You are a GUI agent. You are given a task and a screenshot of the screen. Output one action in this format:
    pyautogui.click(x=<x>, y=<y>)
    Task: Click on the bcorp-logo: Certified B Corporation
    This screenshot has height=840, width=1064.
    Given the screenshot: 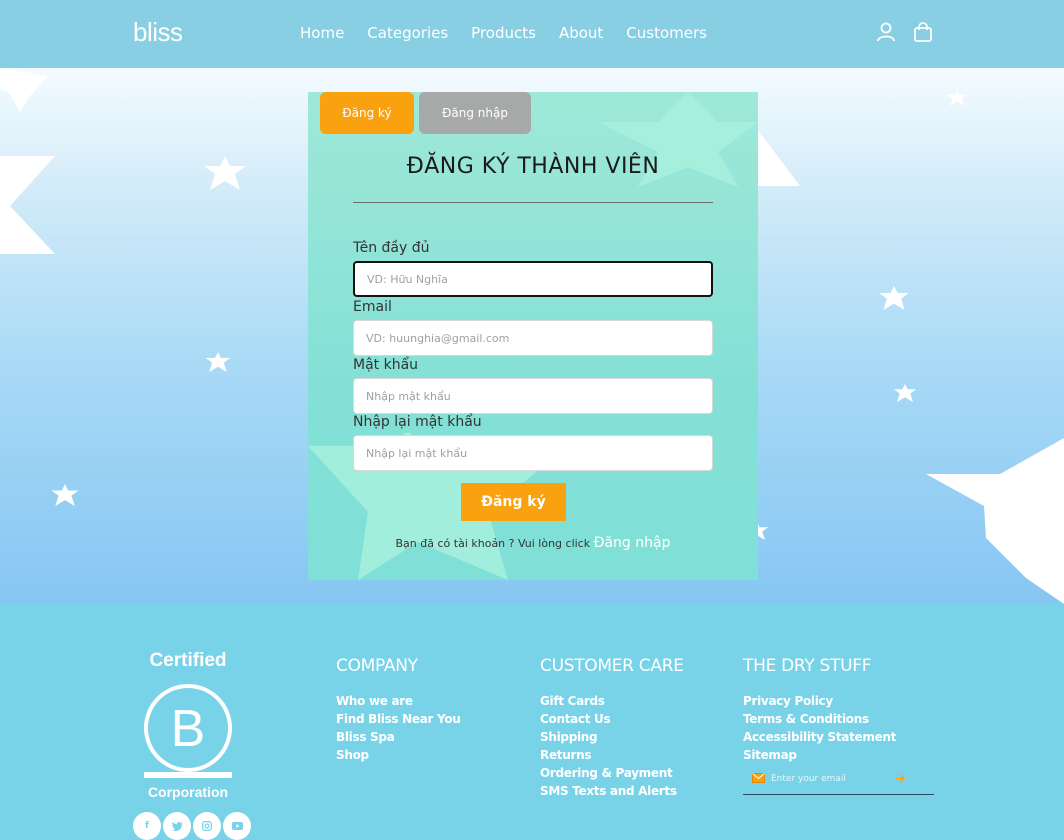 What is the action you would take?
    pyautogui.click(x=188, y=725)
    